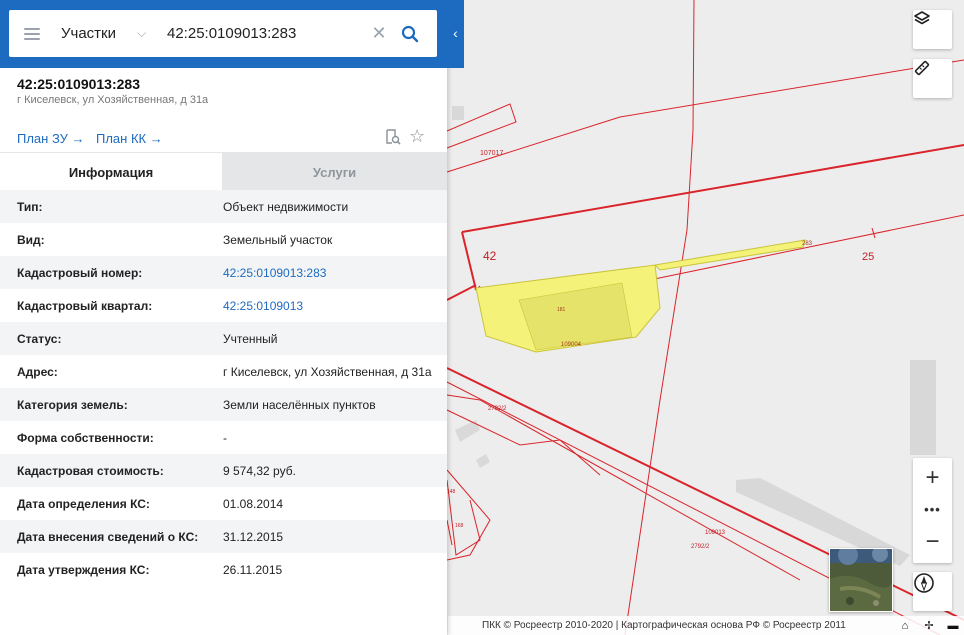 The height and width of the screenshot is (635, 964). What do you see at coordinates (31, 240) in the screenshot?
I see `info-key: Вид:` at bounding box center [31, 240].